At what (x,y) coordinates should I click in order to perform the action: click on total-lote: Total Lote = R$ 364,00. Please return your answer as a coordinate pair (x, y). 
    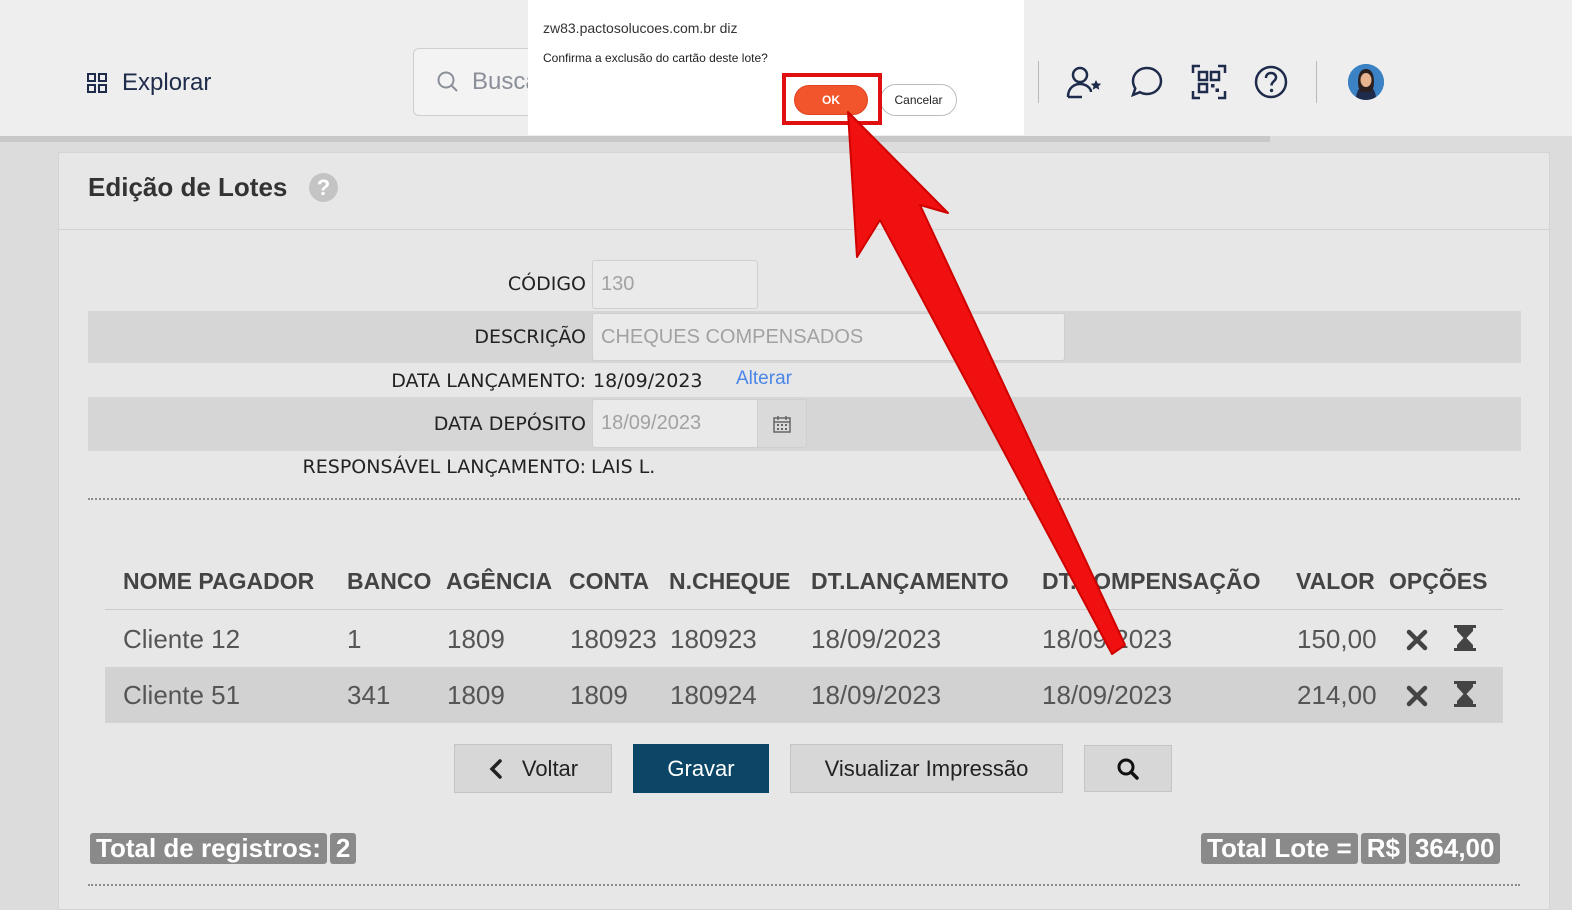
    Looking at the image, I should click on (1351, 848).